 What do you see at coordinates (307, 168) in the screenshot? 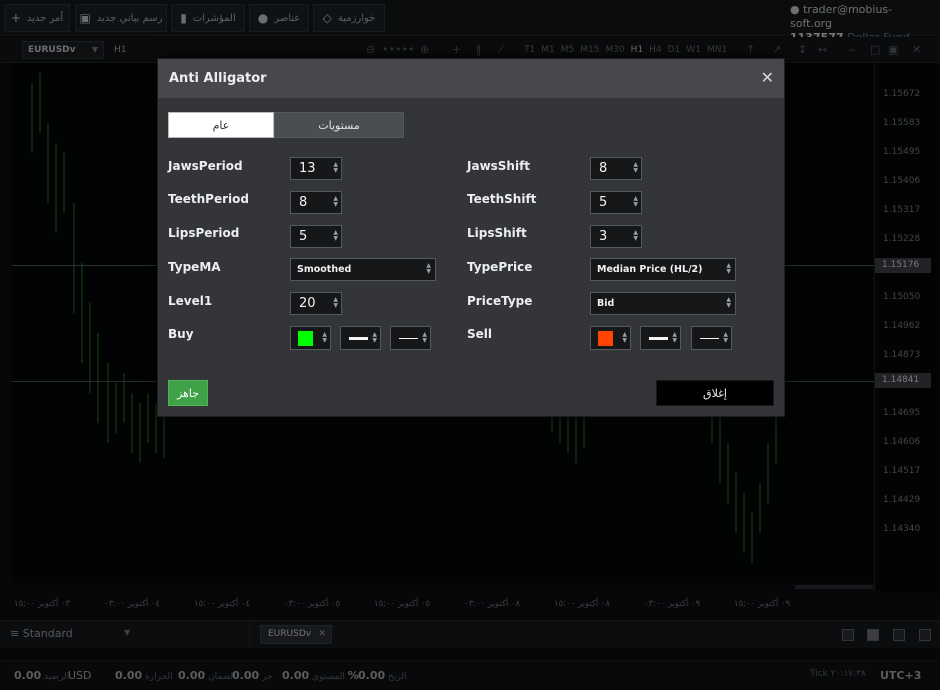
I see `jaws-period-value: 13` at bounding box center [307, 168].